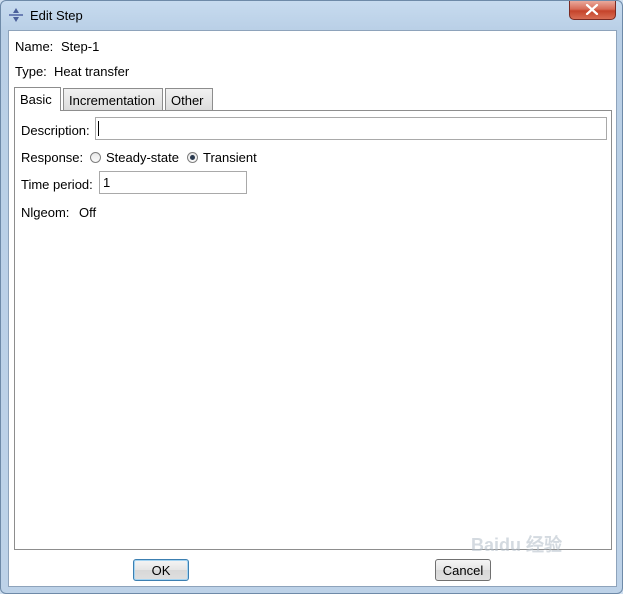 The height and width of the screenshot is (594, 623). Describe the element at coordinates (34, 46) in the screenshot. I see `name-label: Name:` at that location.